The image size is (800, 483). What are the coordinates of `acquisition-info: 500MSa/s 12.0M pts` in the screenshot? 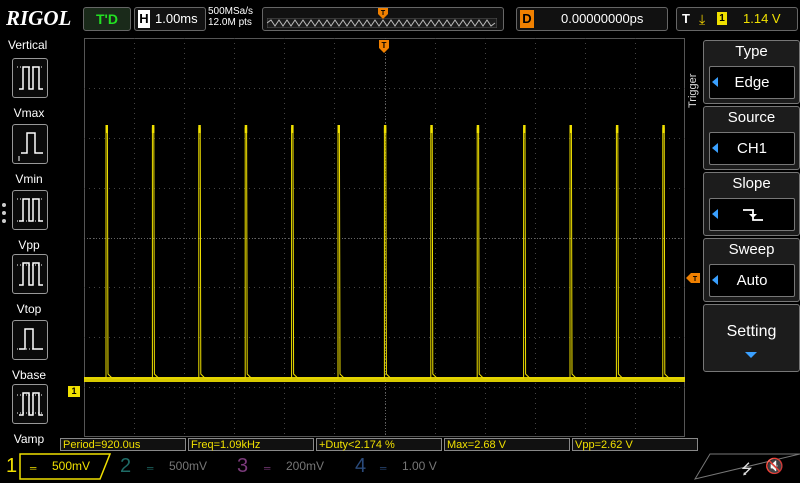 It's located at (230, 17).